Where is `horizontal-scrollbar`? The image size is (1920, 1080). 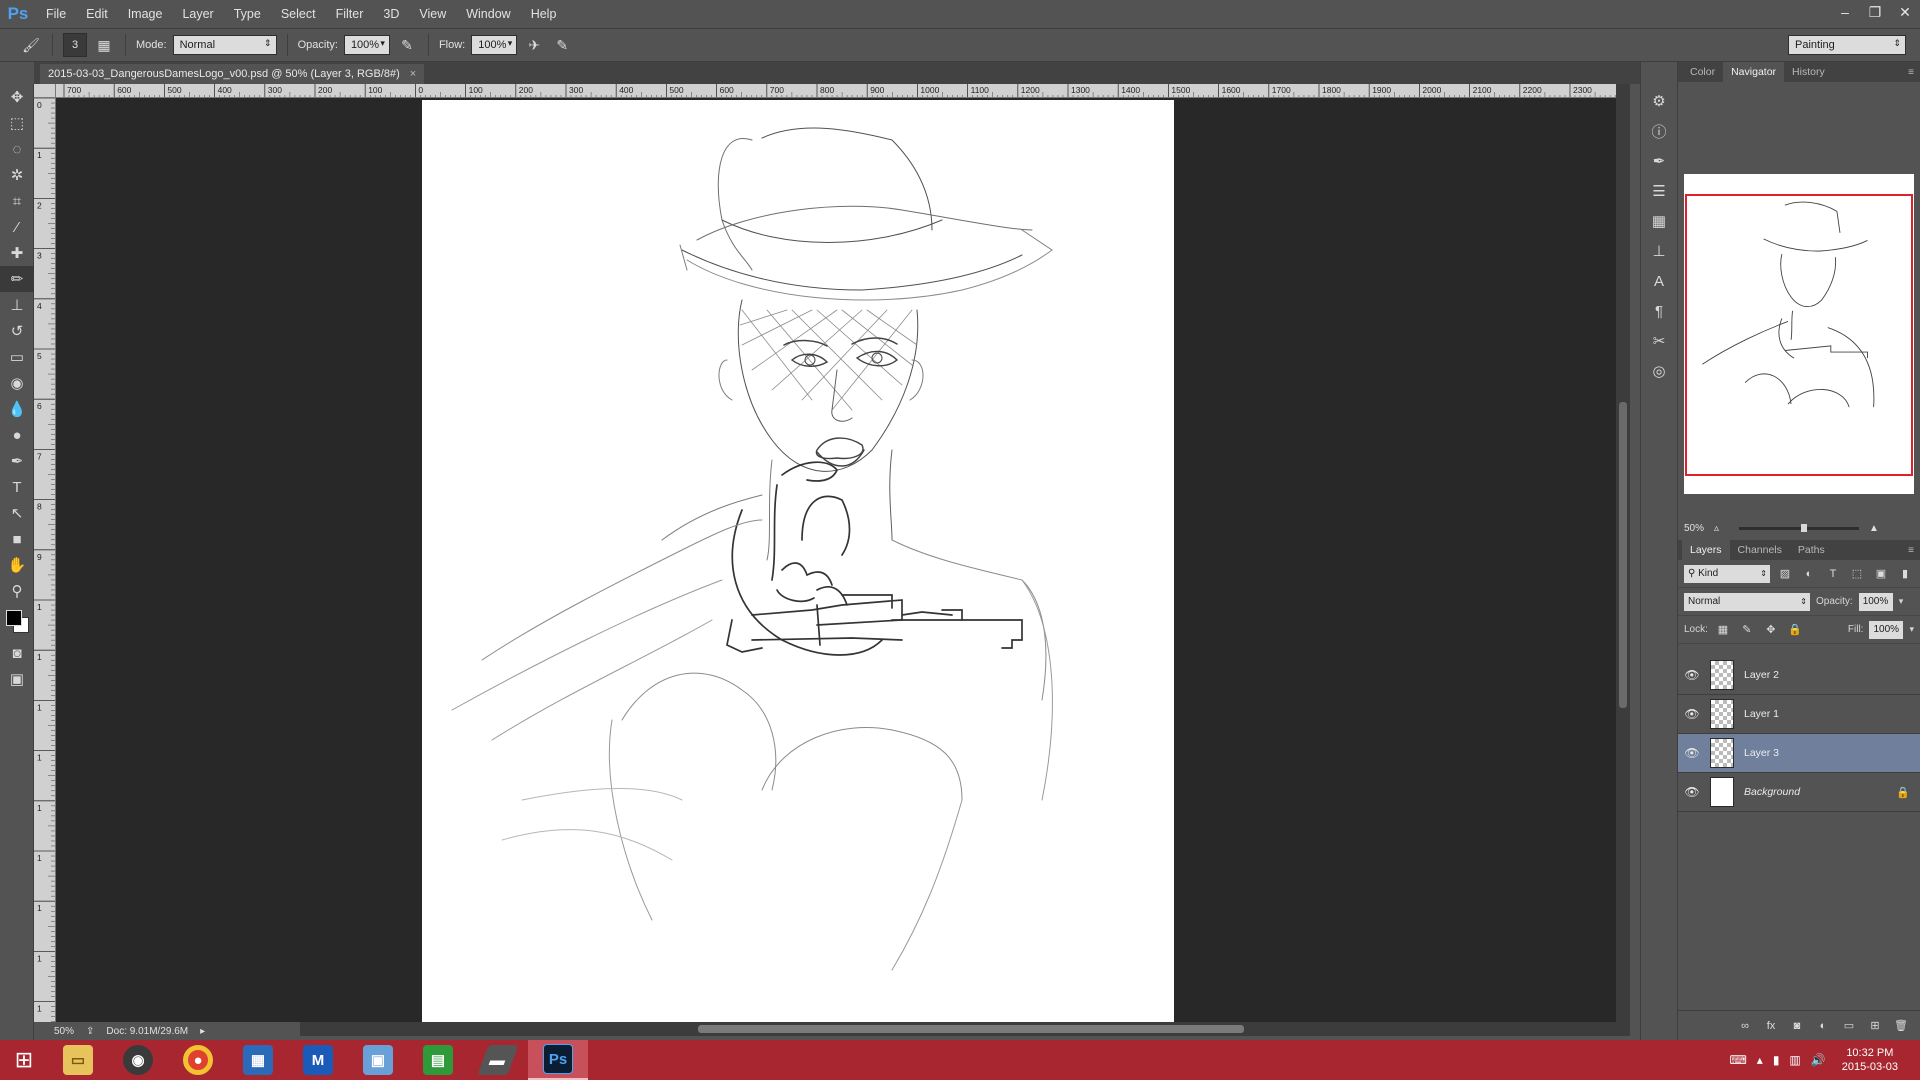 horizontal-scrollbar is located at coordinates (965, 1029).